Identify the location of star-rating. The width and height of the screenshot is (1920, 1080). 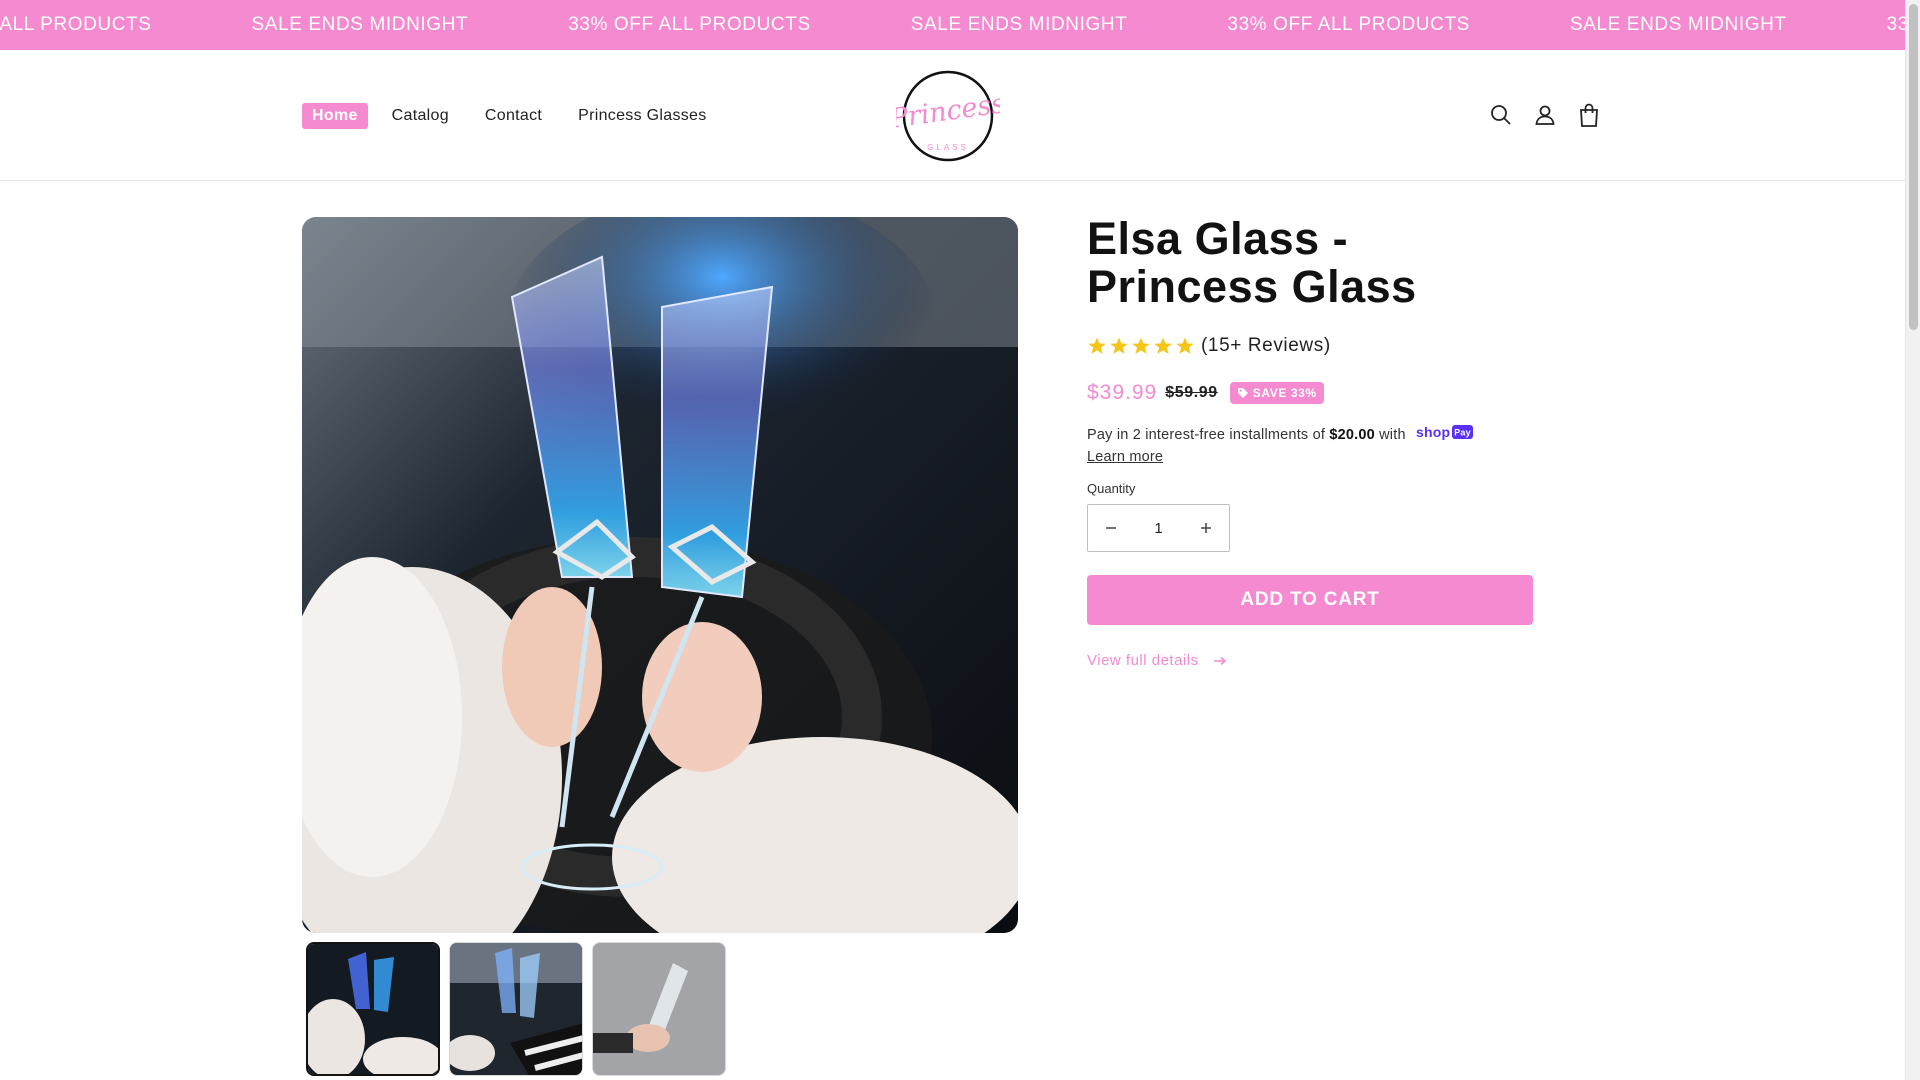
(1141, 346).